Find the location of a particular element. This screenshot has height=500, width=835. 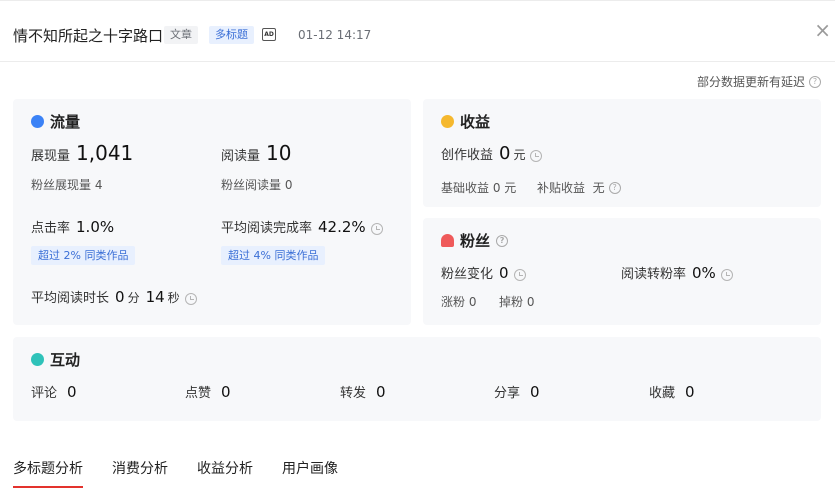

fans-lost: 掉粉 0 is located at coordinates (517, 302).